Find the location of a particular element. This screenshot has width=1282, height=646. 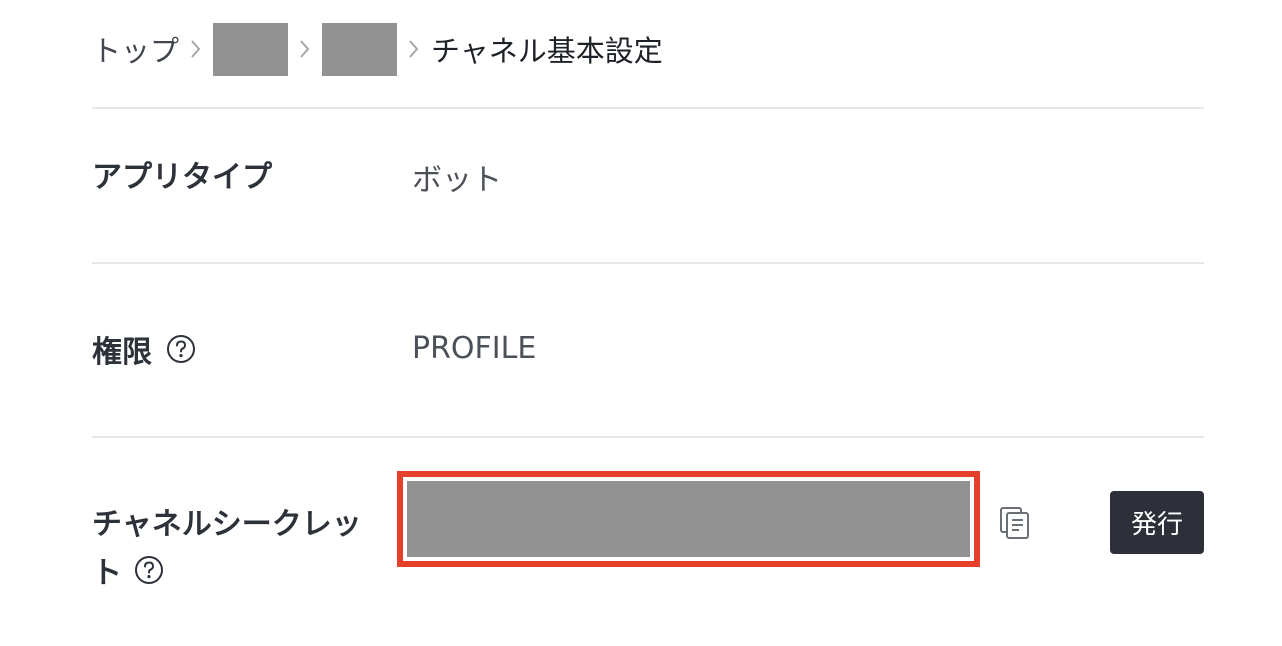

channel-secret-highlight is located at coordinates (688, 519).